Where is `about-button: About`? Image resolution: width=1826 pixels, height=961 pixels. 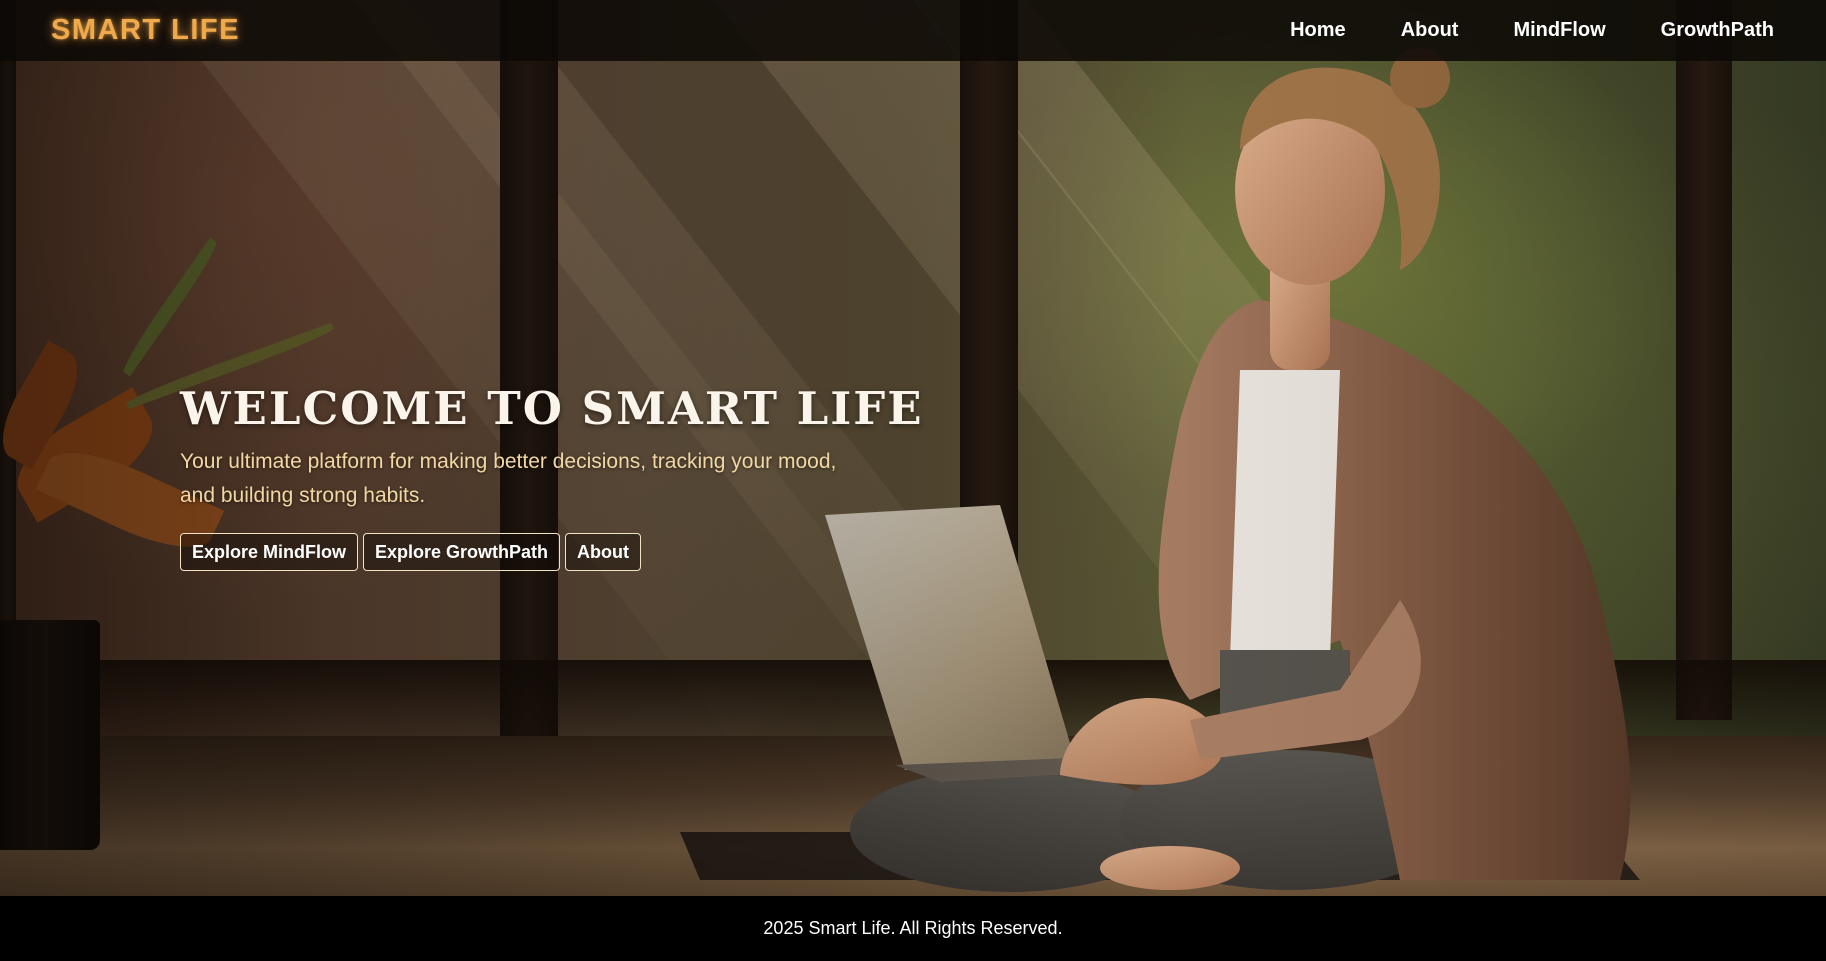 about-button: About is located at coordinates (603, 552).